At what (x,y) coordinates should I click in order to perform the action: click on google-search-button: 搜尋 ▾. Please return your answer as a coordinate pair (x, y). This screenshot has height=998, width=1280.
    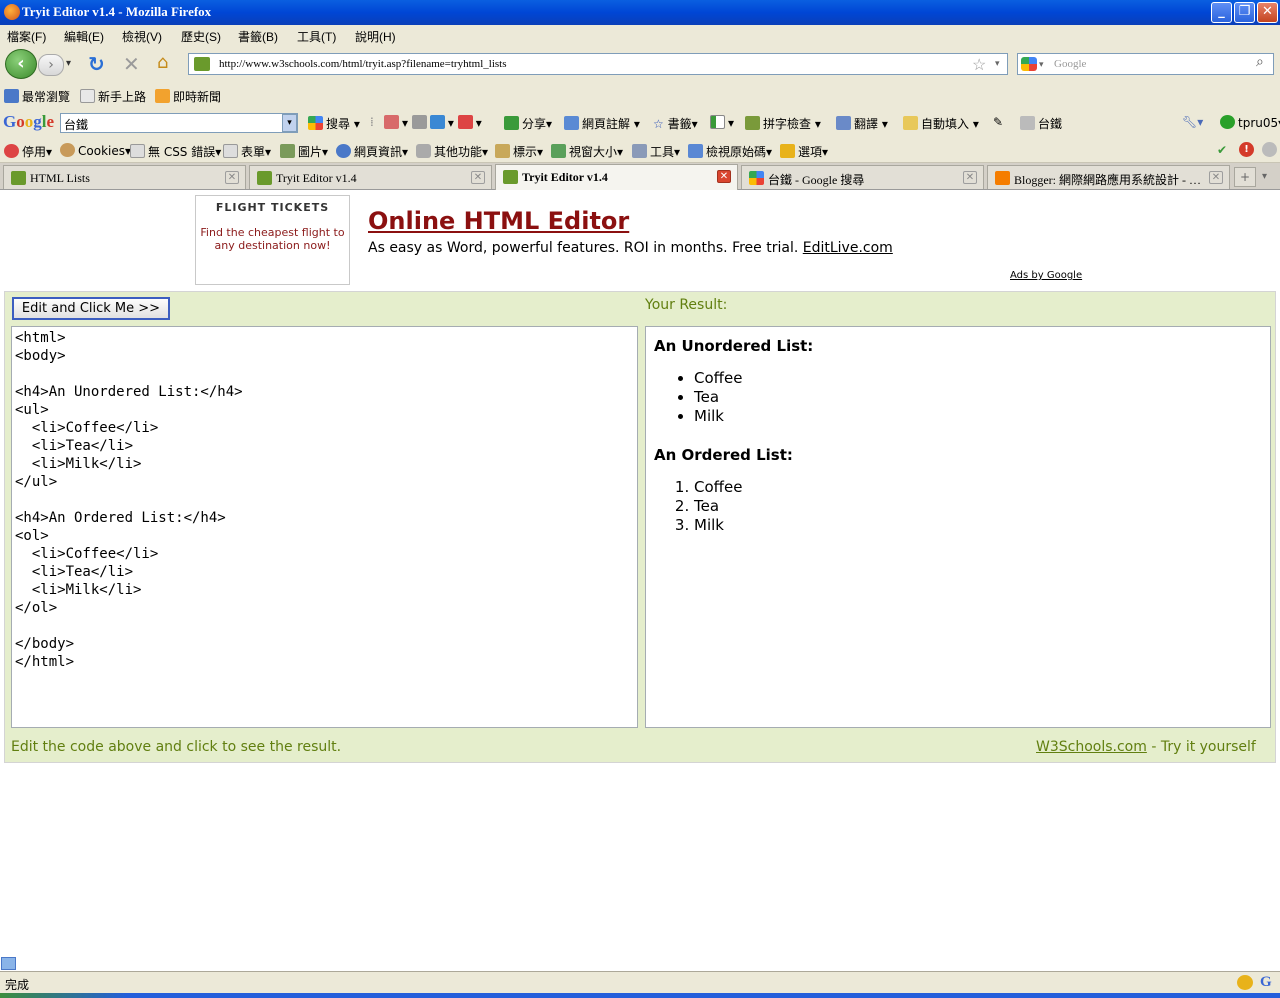
    Looking at the image, I should click on (334, 123).